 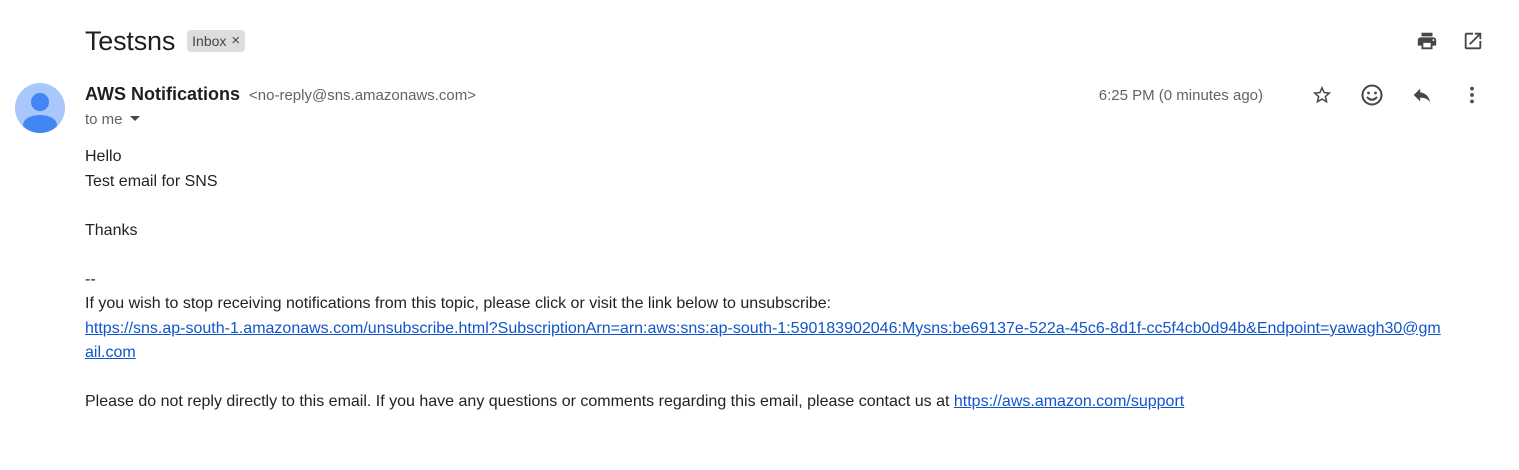 What do you see at coordinates (111, 230) in the screenshot?
I see `thanks-text: Thanks` at bounding box center [111, 230].